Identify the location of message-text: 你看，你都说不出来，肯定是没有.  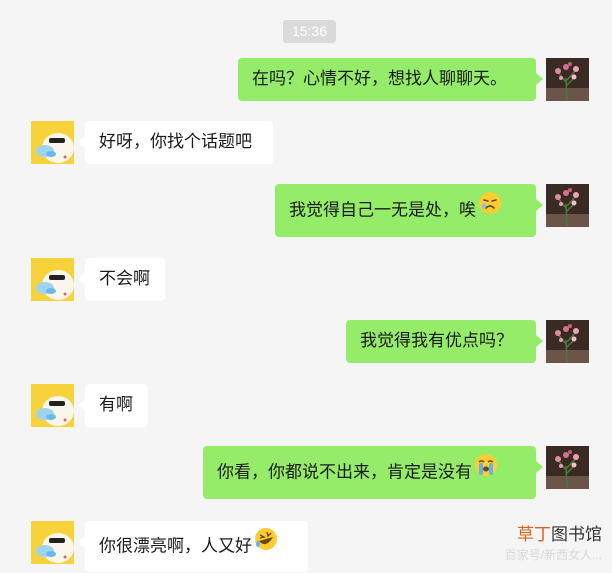
(344, 472).